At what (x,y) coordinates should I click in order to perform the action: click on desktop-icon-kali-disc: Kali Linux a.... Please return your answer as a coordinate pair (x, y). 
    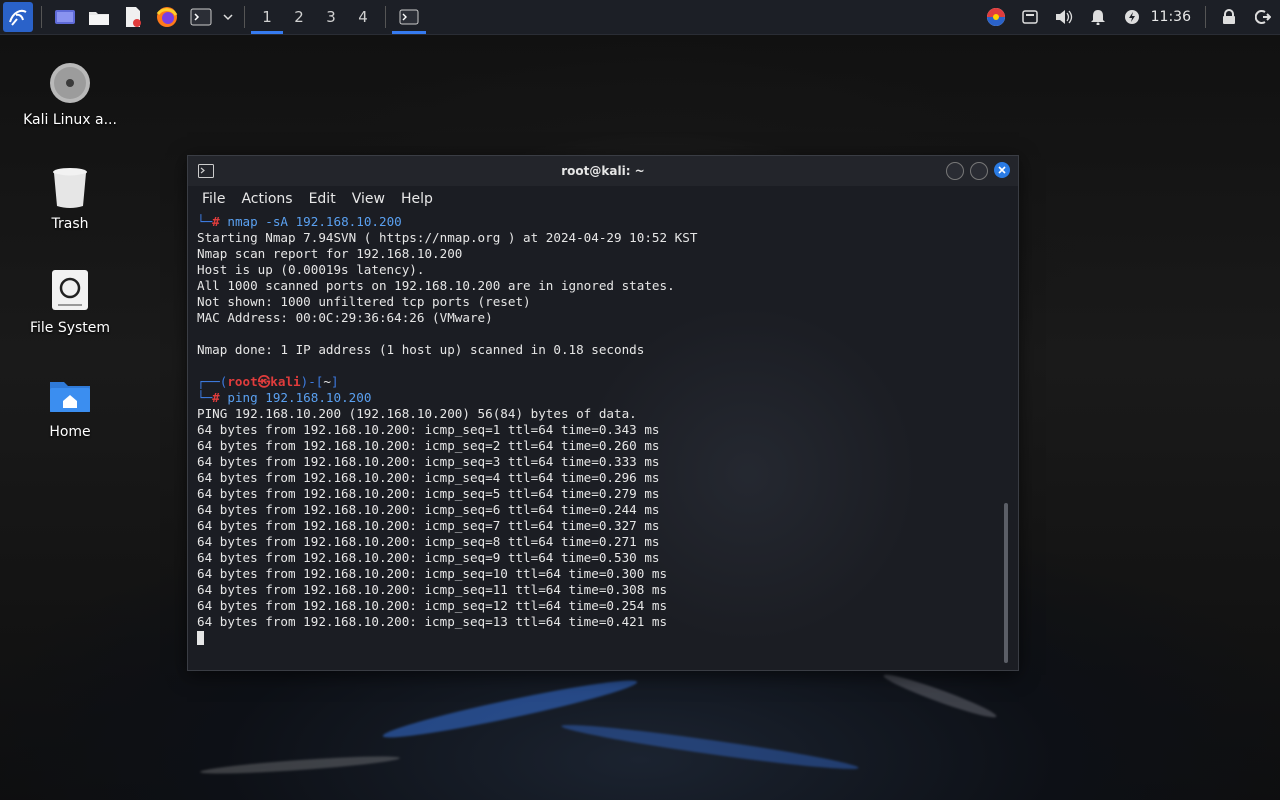
    Looking at the image, I should click on (70, 95).